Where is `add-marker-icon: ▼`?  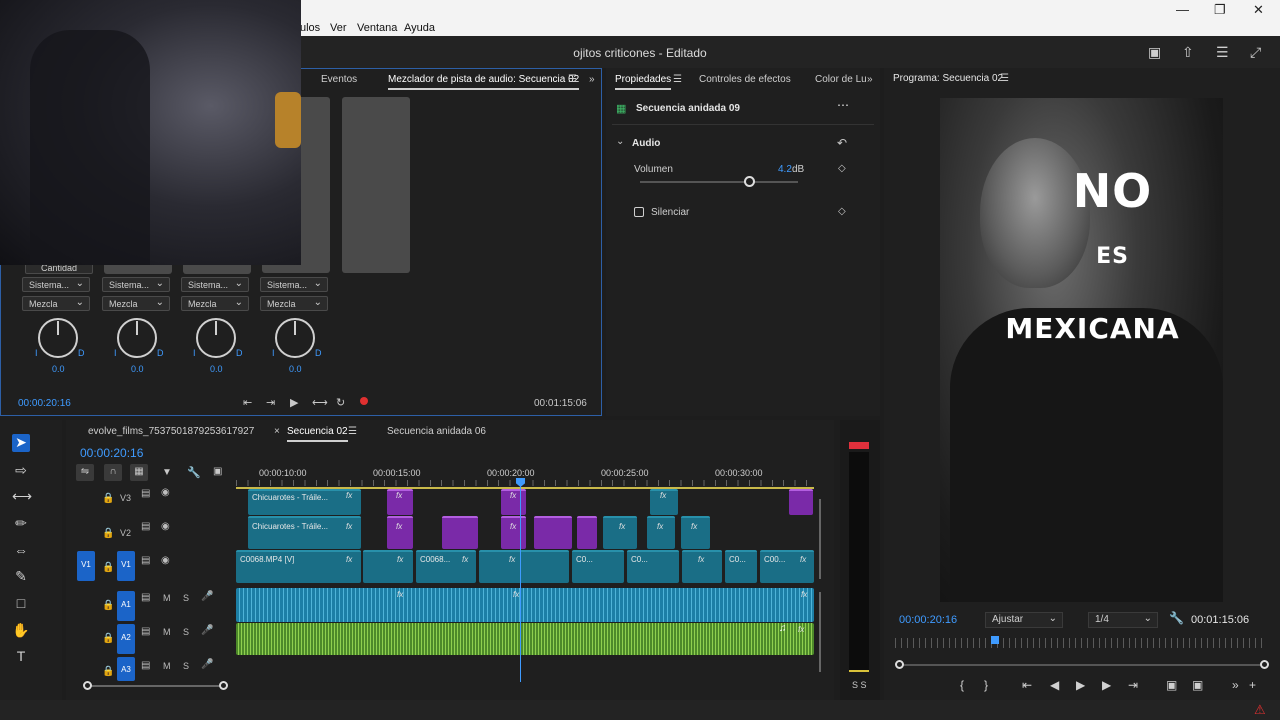
add-marker-icon: ▼ is located at coordinates (167, 472).